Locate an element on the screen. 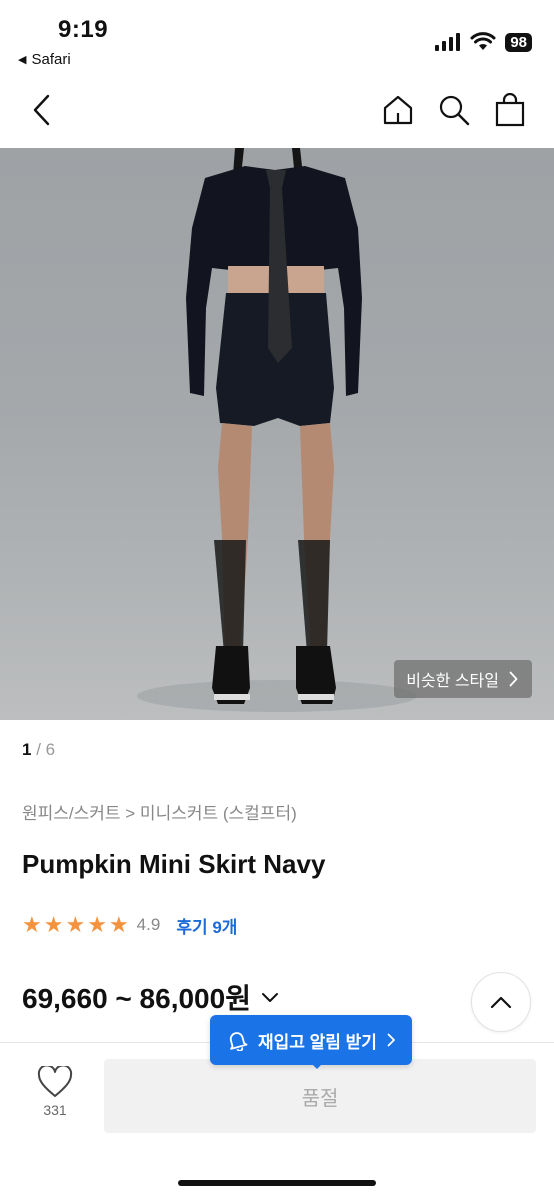 The width and height of the screenshot is (554, 1201). back-to-safari: ◀ Safari is located at coordinates (44, 59).